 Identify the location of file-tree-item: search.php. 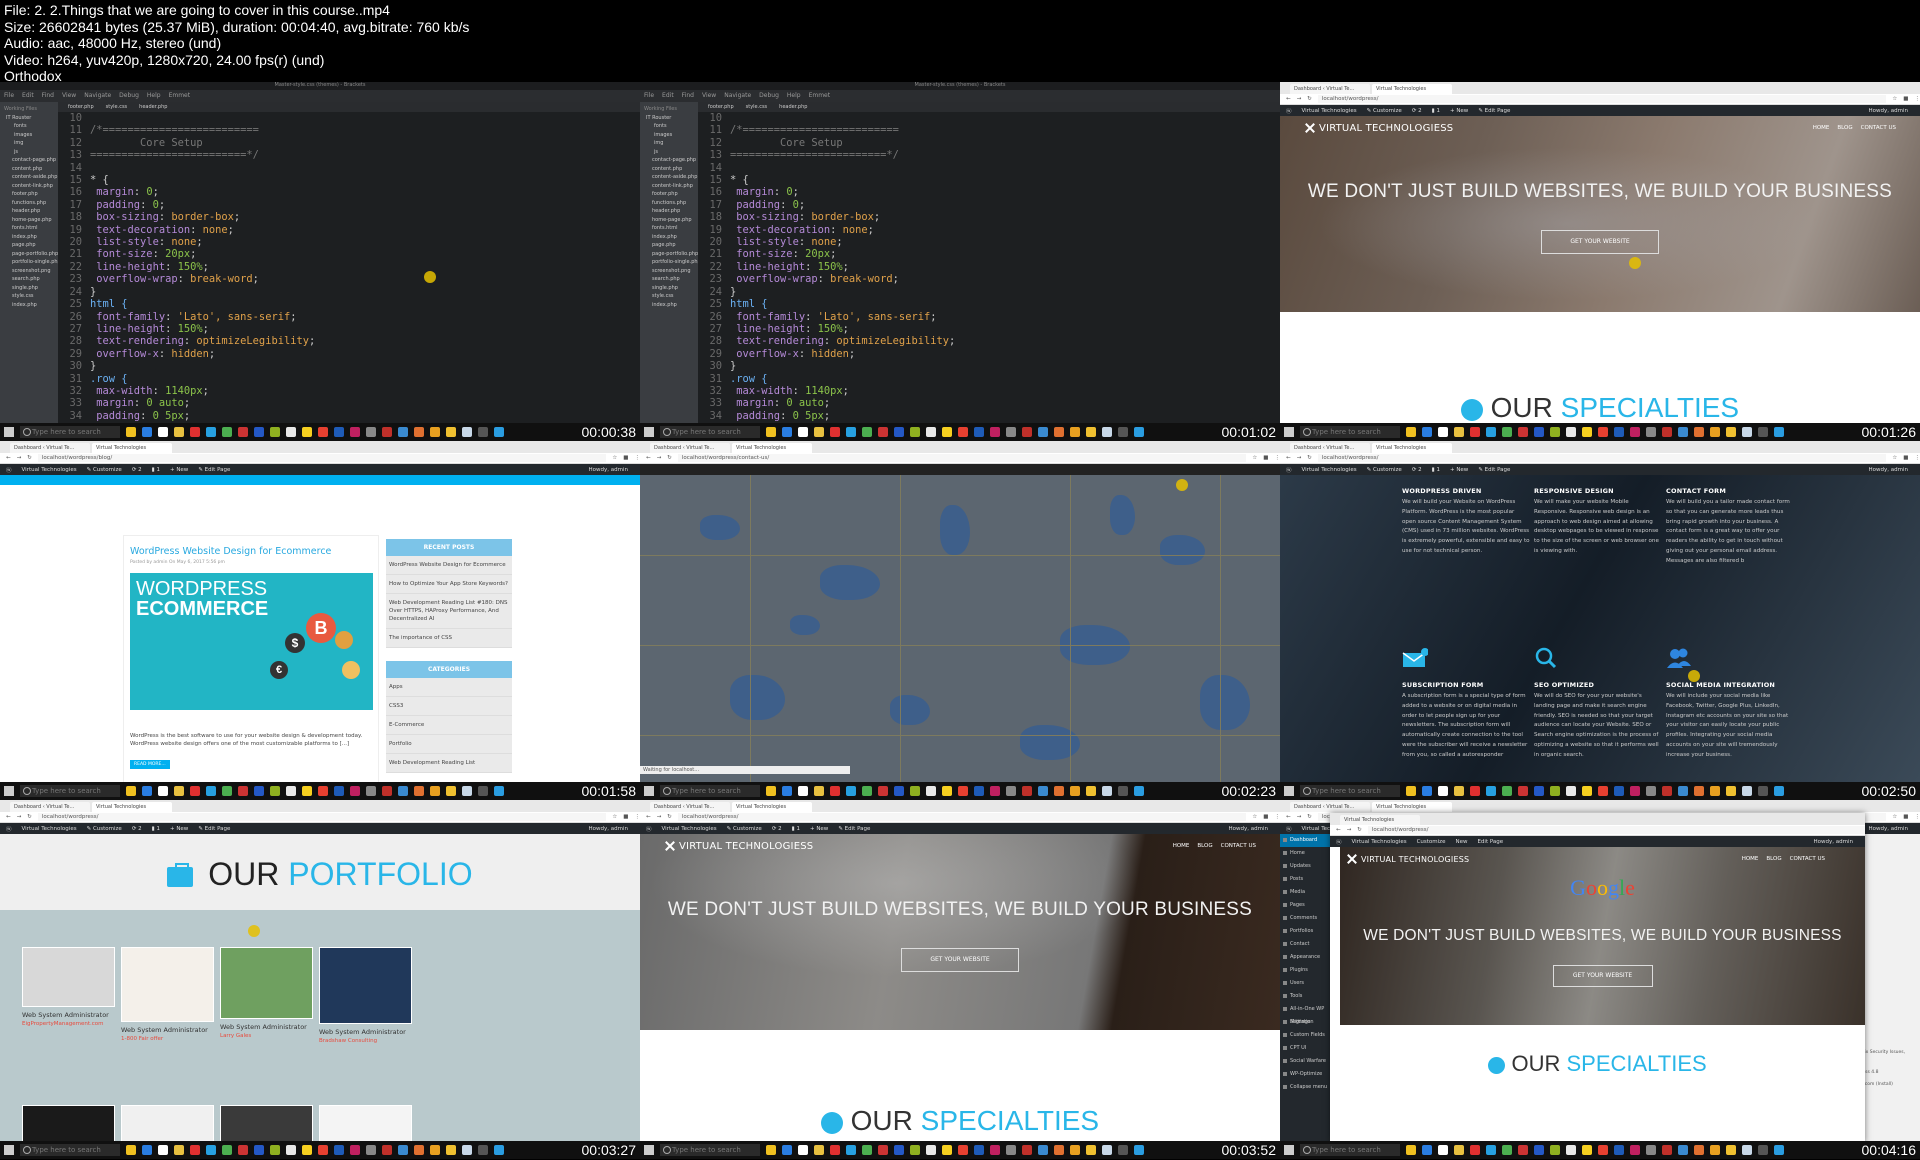
(29, 280).